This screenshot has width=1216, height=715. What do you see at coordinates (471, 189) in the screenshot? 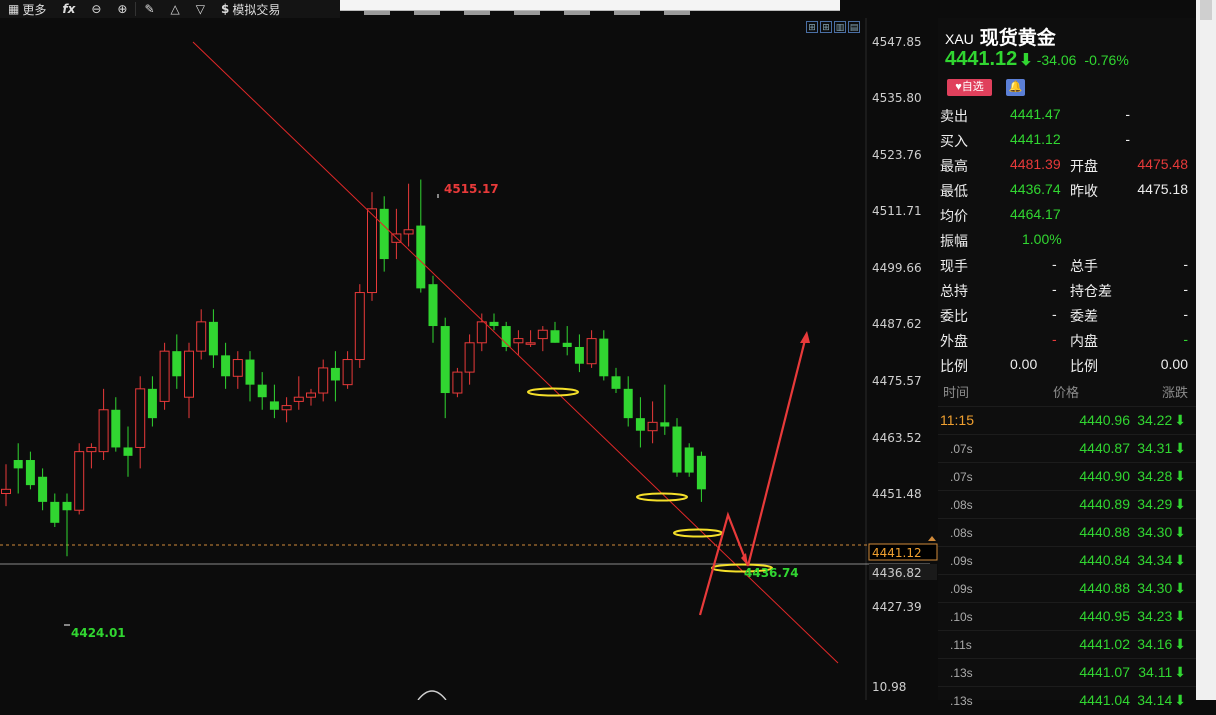
I see `high-label: 4515.17` at bounding box center [471, 189].